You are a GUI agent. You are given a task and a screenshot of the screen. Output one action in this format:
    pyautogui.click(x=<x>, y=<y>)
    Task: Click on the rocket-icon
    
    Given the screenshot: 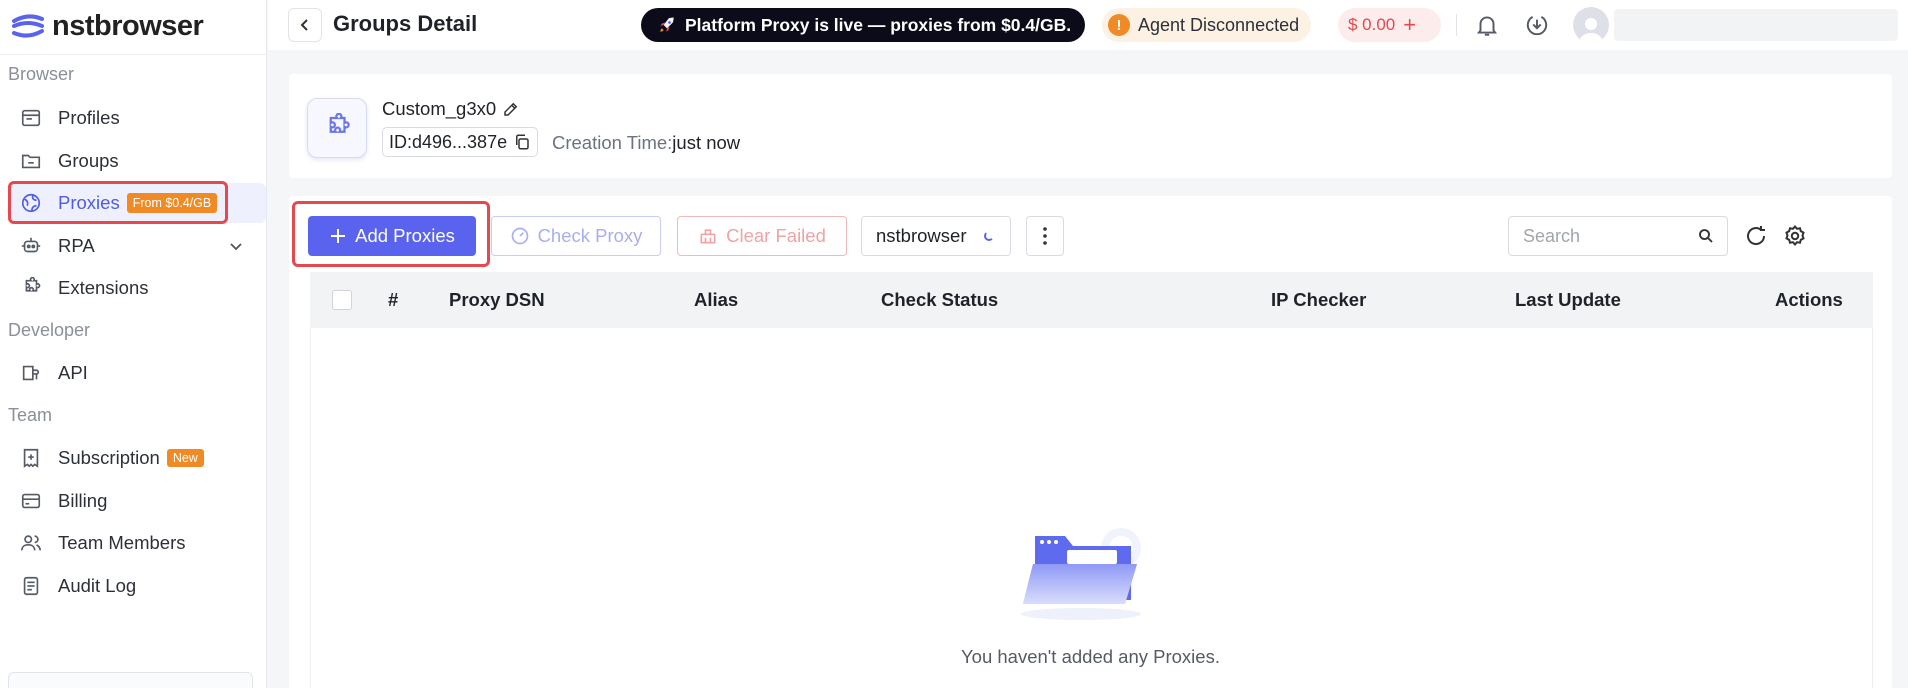 What is the action you would take?
    pyautogui.click(x=667, y=24)
    